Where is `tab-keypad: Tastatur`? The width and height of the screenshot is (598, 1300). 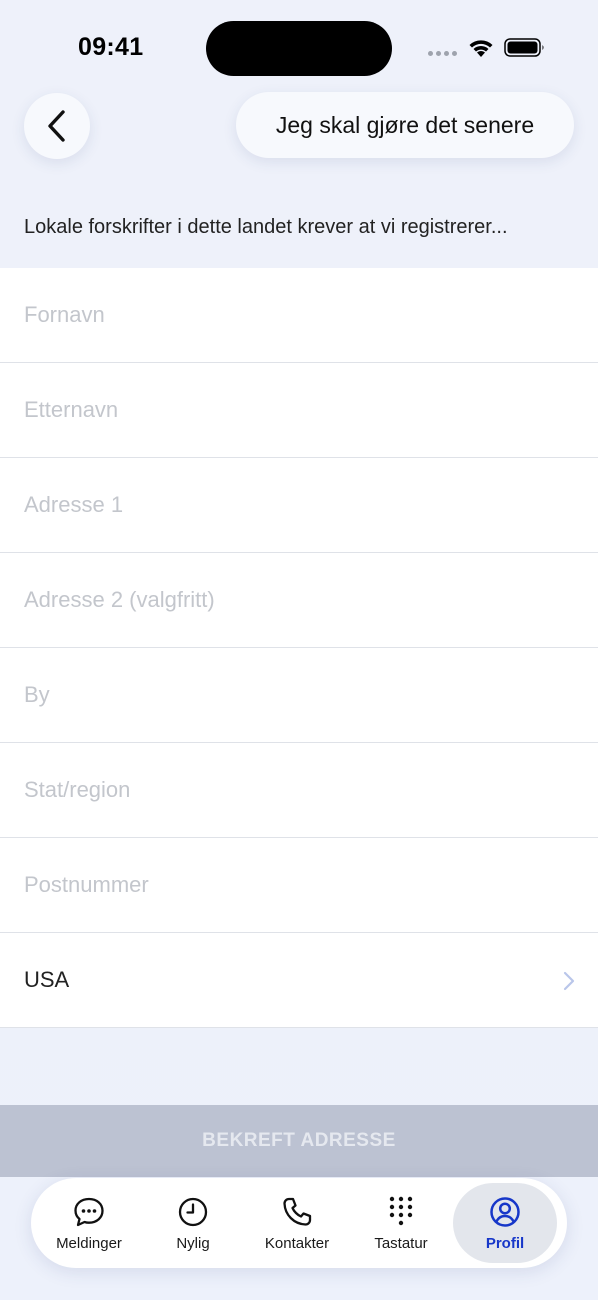
tab-keypad: Tastatur is located at coordinates (401, 1223).